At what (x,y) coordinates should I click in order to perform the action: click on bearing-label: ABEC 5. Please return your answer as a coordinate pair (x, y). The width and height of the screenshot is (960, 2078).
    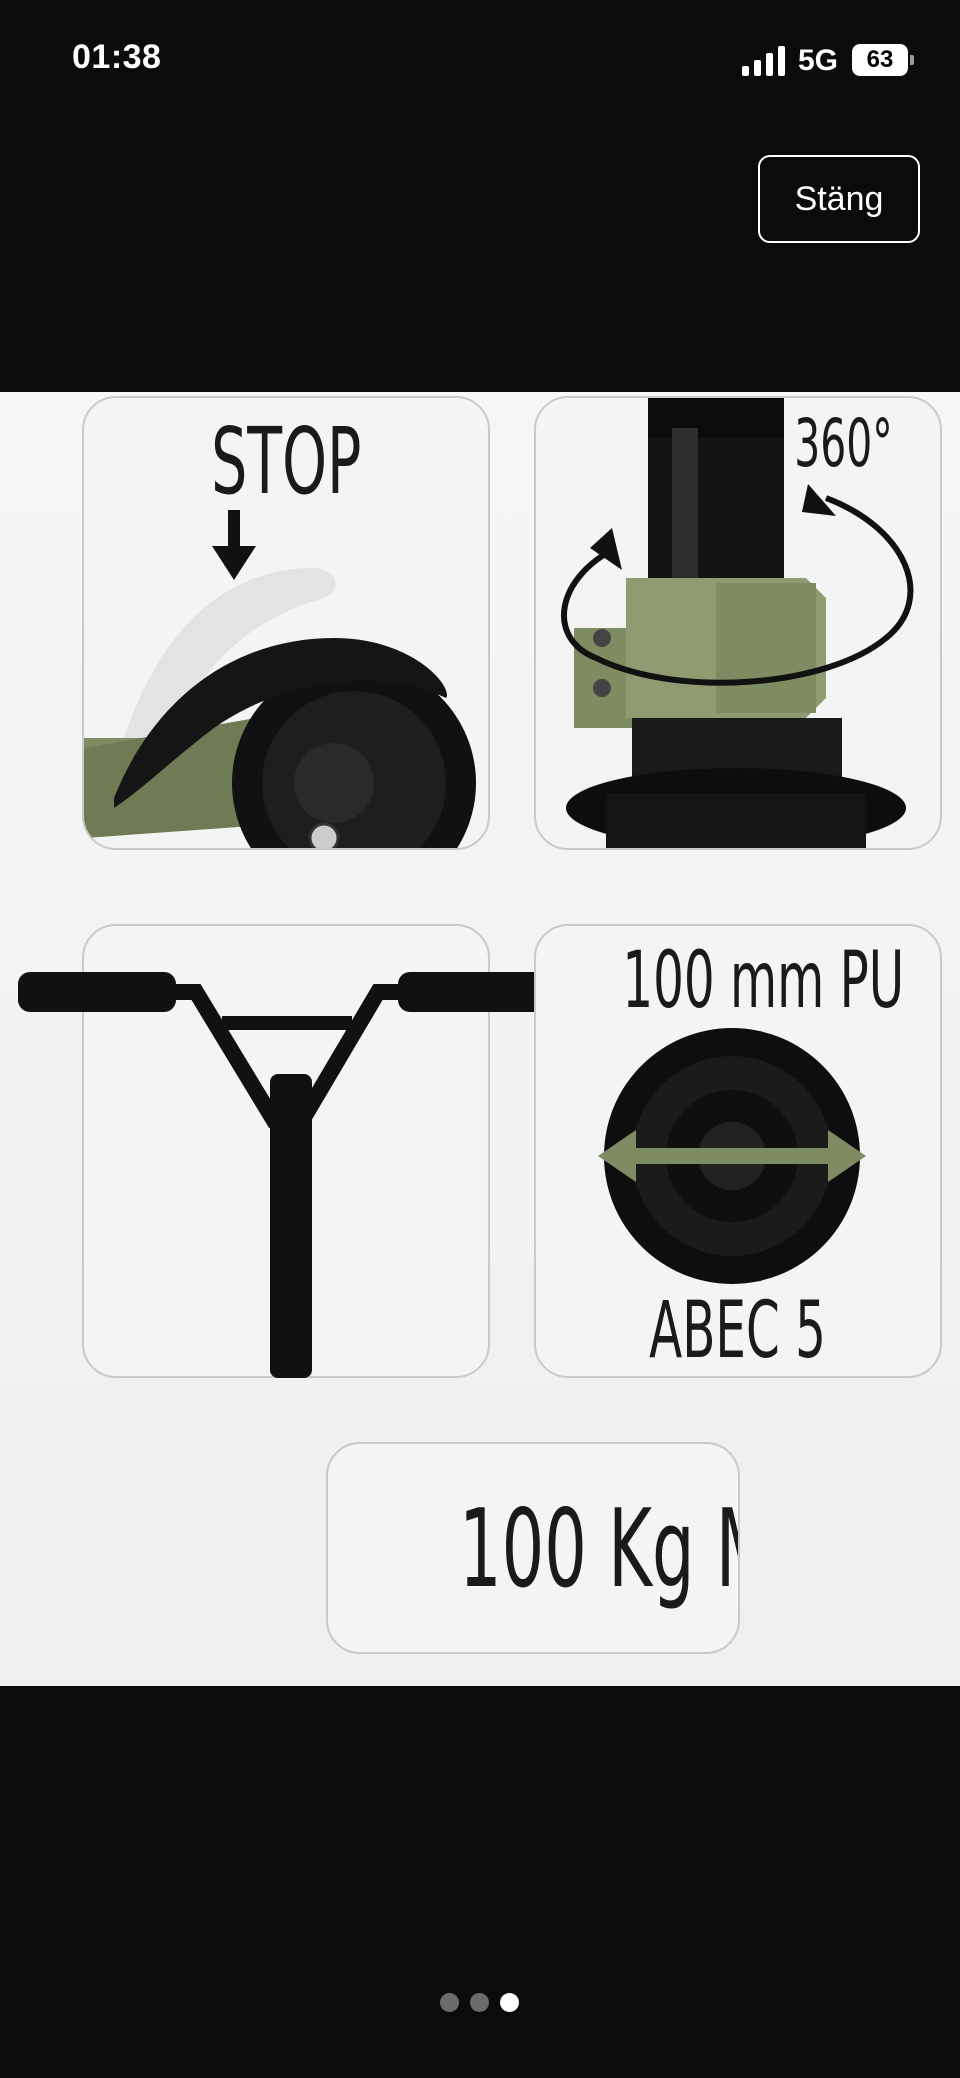
    Looking at the image, I should click on (738, 1331).